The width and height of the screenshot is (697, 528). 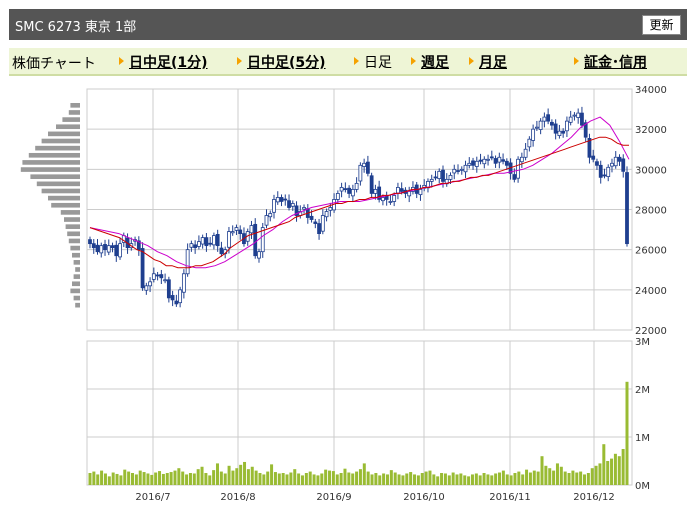 I want to click on price-tick-label: 30000, so click(x=651, y=170).